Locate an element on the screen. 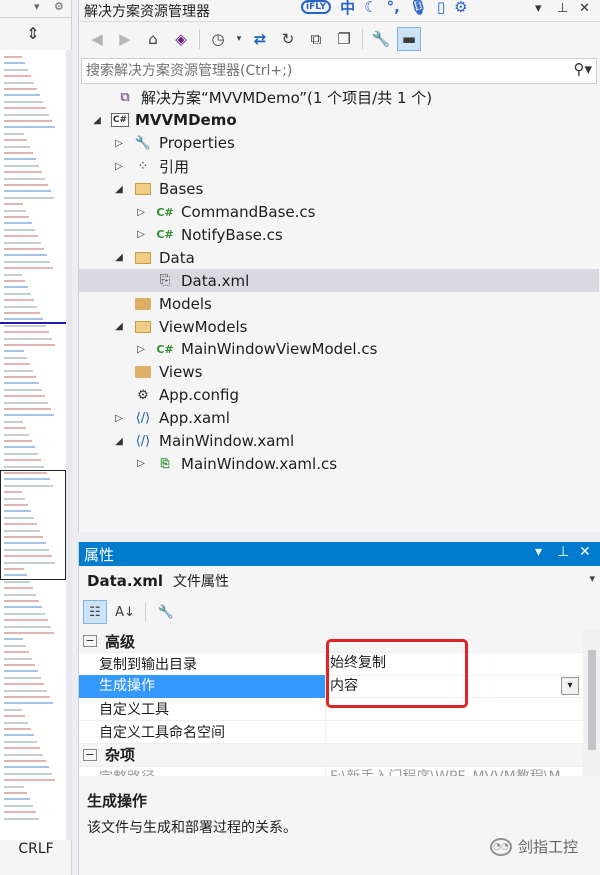  forward-icon: ▶ is located at coordinates (125, 39).